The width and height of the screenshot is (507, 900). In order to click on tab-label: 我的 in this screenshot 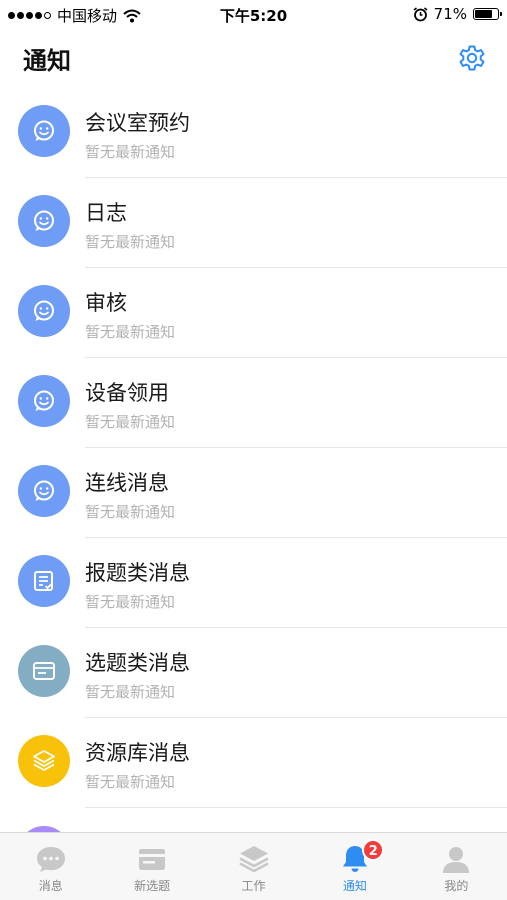, I will do `click(456, 886)`.